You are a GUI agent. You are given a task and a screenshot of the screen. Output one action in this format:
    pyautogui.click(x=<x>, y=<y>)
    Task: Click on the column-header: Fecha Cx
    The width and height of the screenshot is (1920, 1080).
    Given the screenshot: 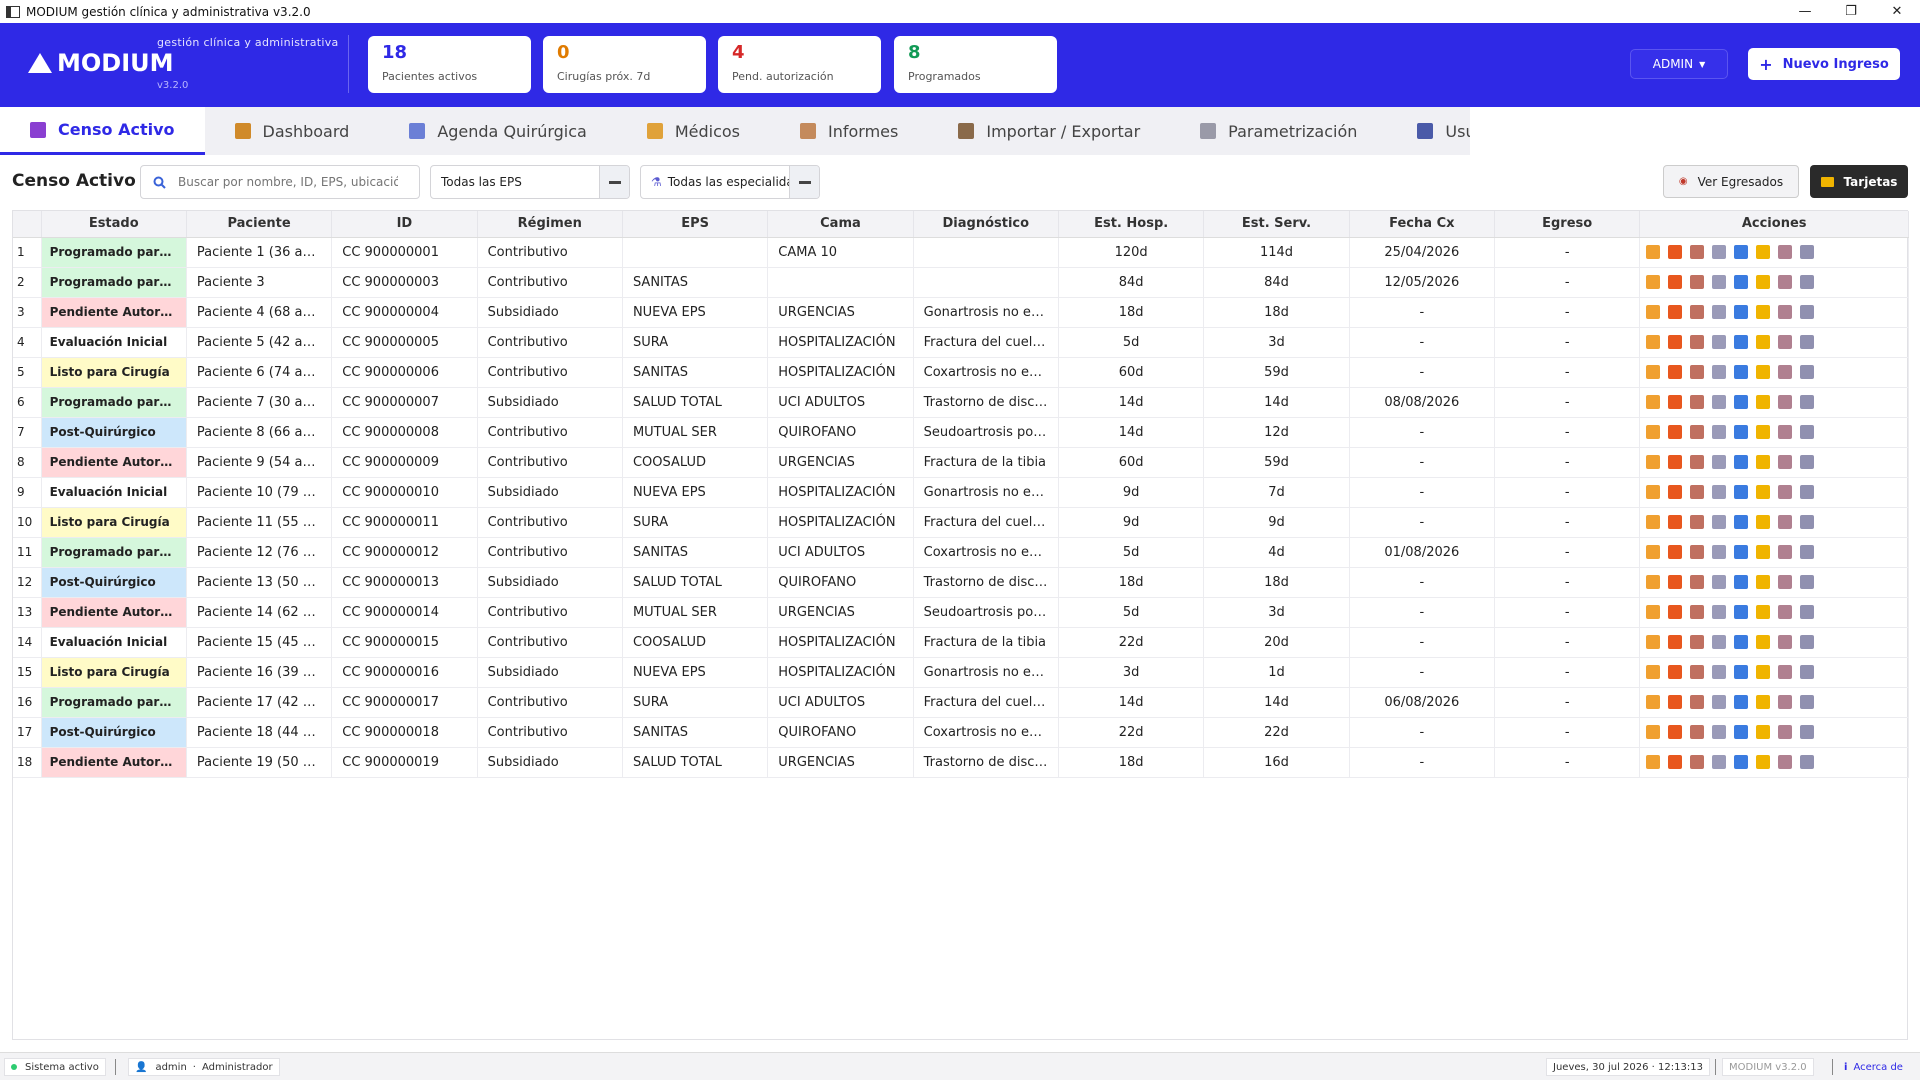 What is the action you would take?
    pyautogui.click(x=1422, y=224)
    